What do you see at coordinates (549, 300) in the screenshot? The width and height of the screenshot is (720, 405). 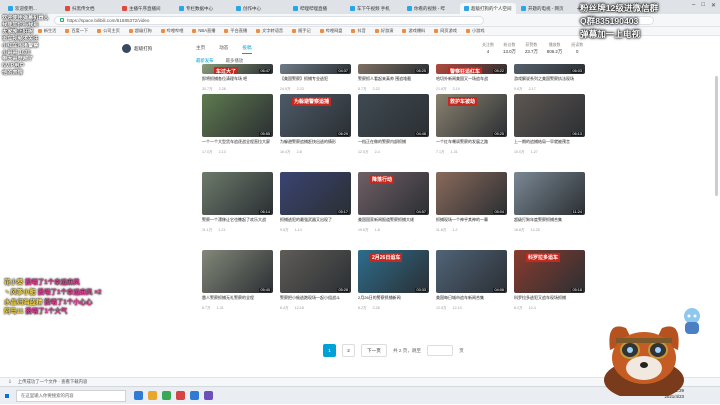 I see `video-title: 科罗拉多逃犯又追车现场抓捕` at bounding box center [549, 300].